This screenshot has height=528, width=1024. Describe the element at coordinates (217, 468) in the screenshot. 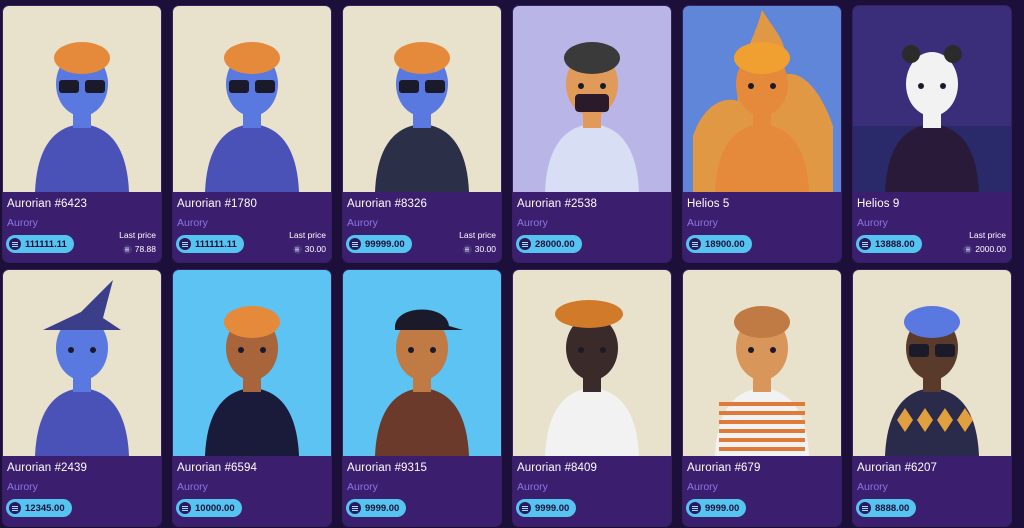

I see `nft-title: Aurorian #6594` at that location.